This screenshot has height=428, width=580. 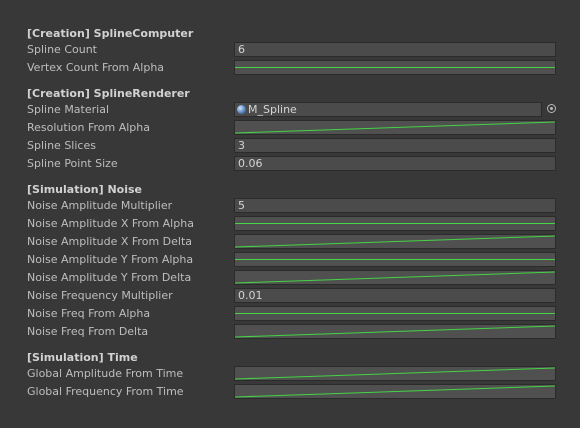 What do you see at coordinates (395, 163) in the screenshot?
I see `spline-point-size-field: 0.06` at bounding box center [395, 163].